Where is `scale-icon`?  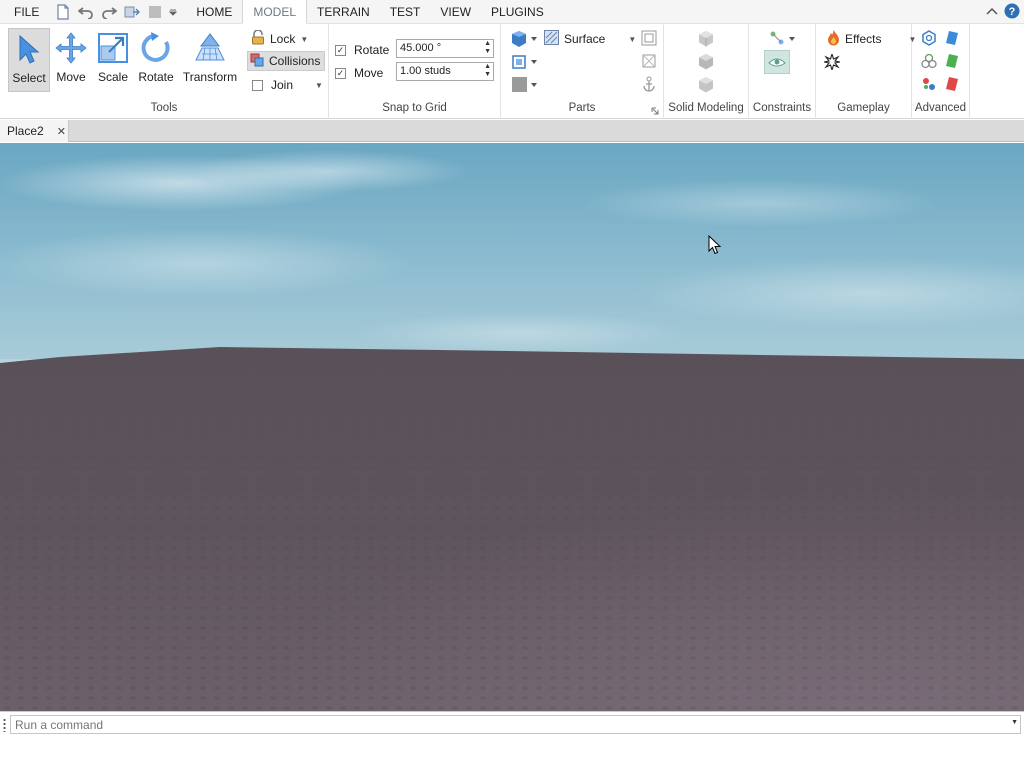
scale-icon is located at coordinates (113, 48).